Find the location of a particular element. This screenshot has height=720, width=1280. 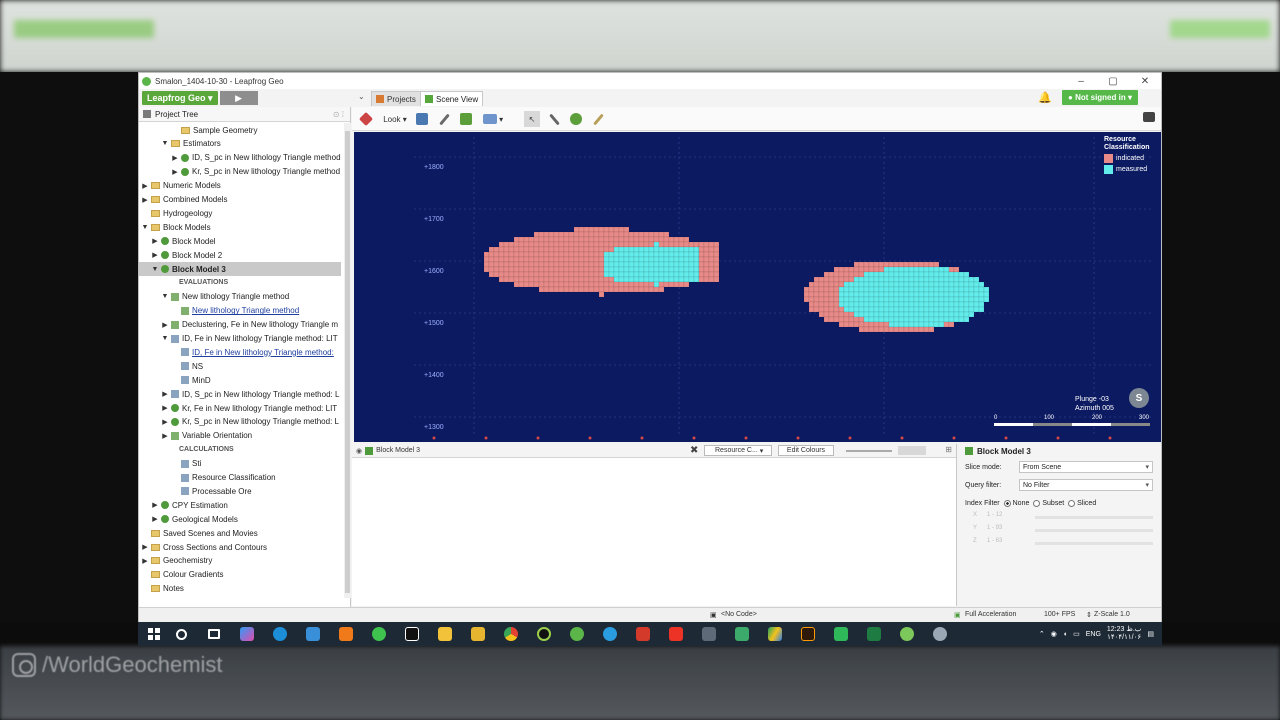

network-icon: ◉ is located at coordinates (1054, 634).